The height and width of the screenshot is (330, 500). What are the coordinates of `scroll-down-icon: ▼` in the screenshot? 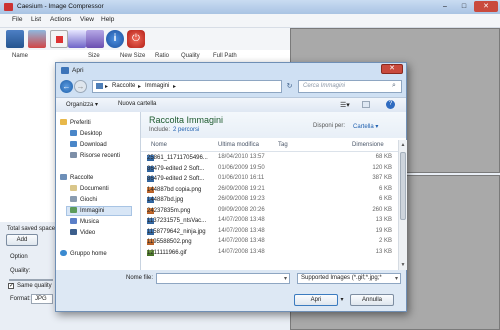 It's located at (403, 265).